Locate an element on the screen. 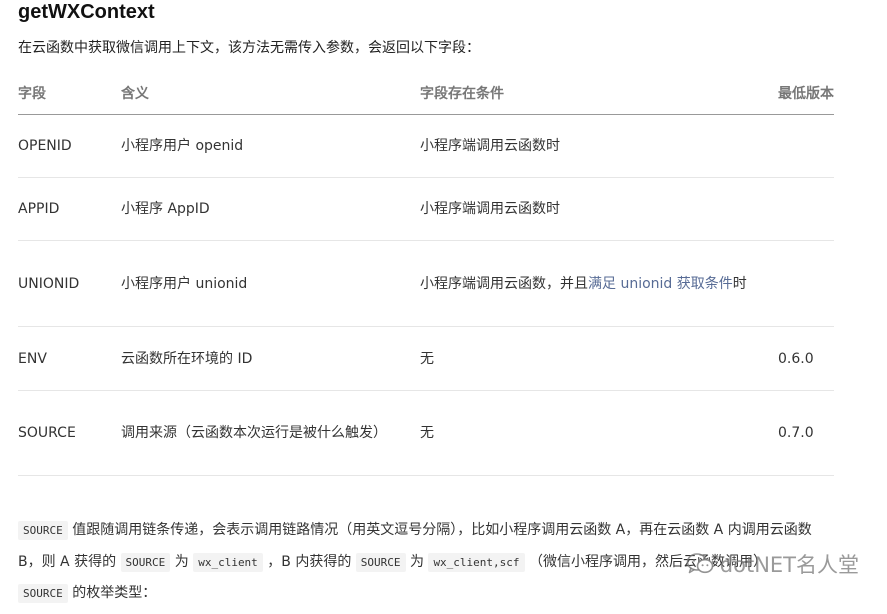  unionid-condition-link: 满足 unionid 获取条件 is located at coordinates (660, 284).